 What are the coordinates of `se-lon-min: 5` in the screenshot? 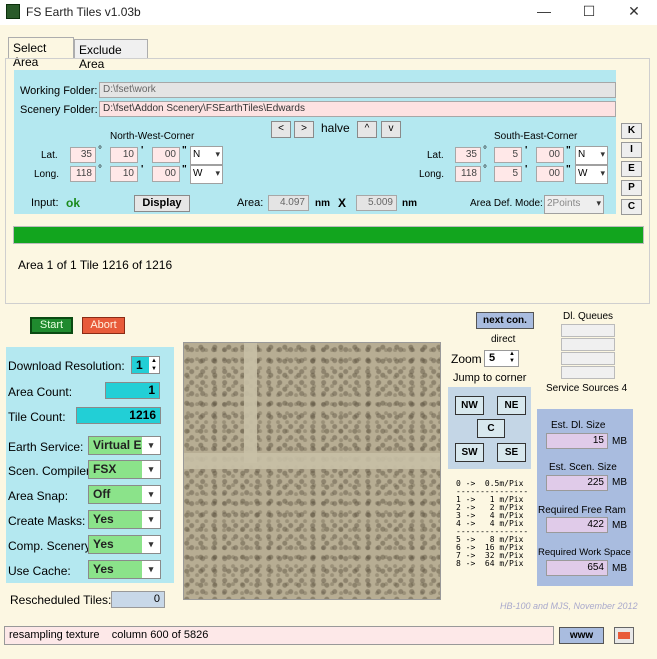 It's located at (508, 174).